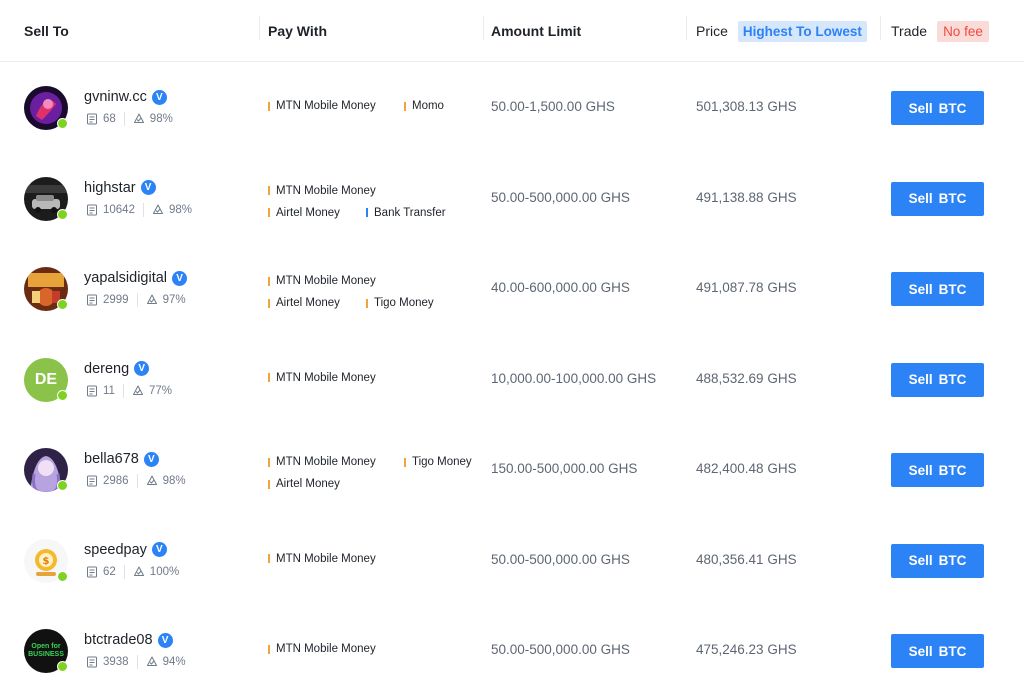 The image size is (1024, 696). I want to click on merchant-name: btctrade08 V, so click(128, 640).